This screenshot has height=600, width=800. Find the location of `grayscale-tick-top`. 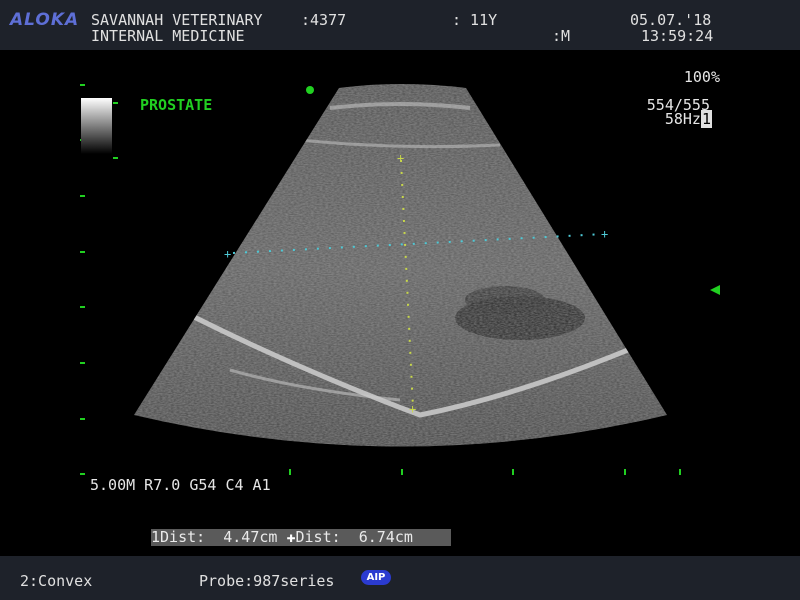

grayscale-tick-top is located at coordinates (115, 103).